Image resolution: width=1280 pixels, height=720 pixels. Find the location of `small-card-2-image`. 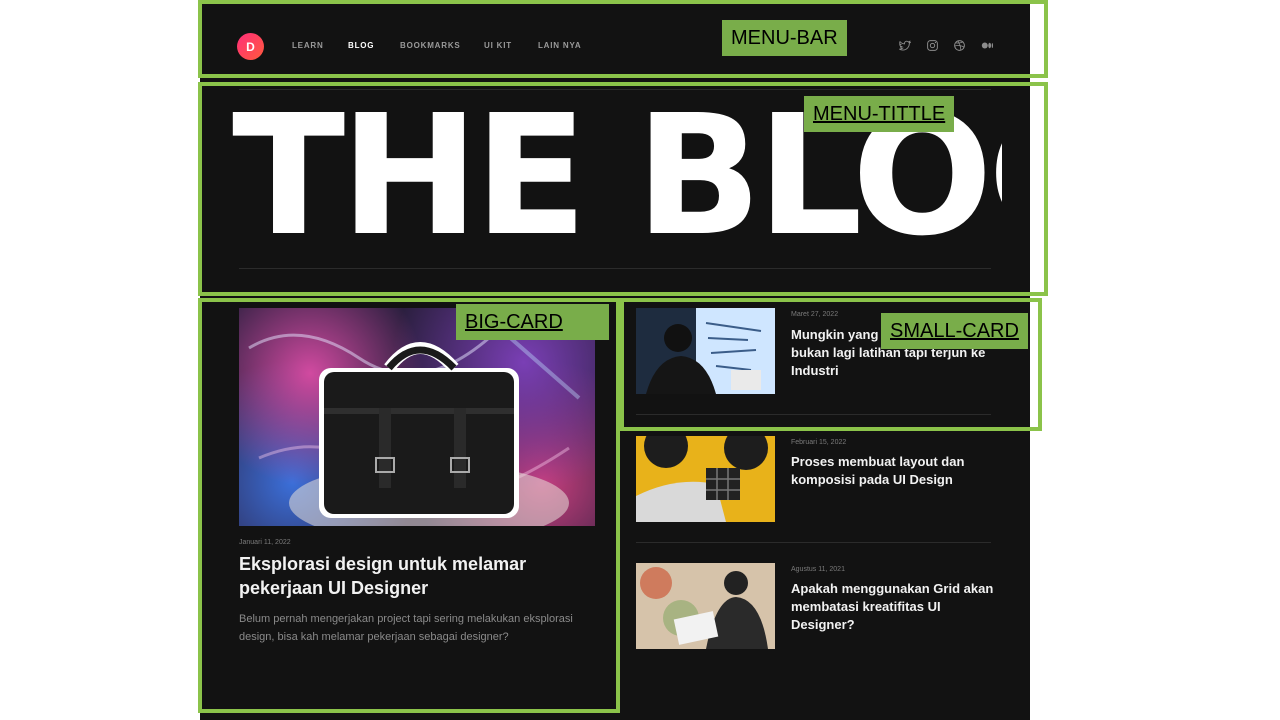

small-card-2-image is located at coordinates (705, 479).